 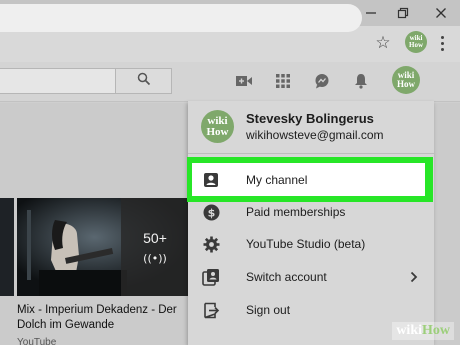 I want to click on browser-menu-icon, so click(x=442, y=43).